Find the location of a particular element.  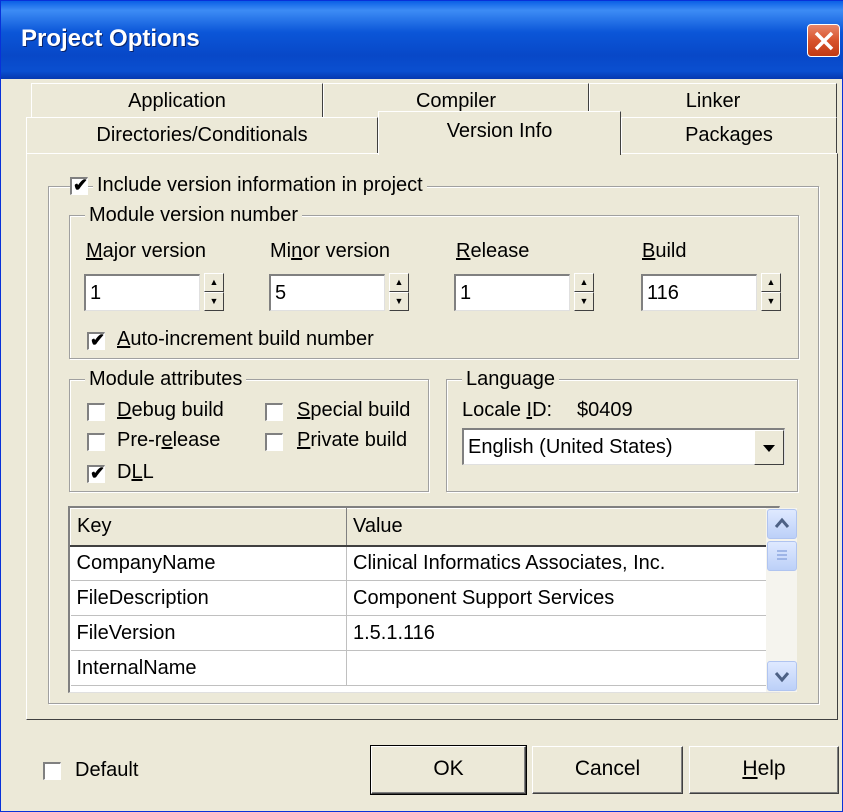

locale-id-label: Locale ID: is located at coordinates (507, 410).